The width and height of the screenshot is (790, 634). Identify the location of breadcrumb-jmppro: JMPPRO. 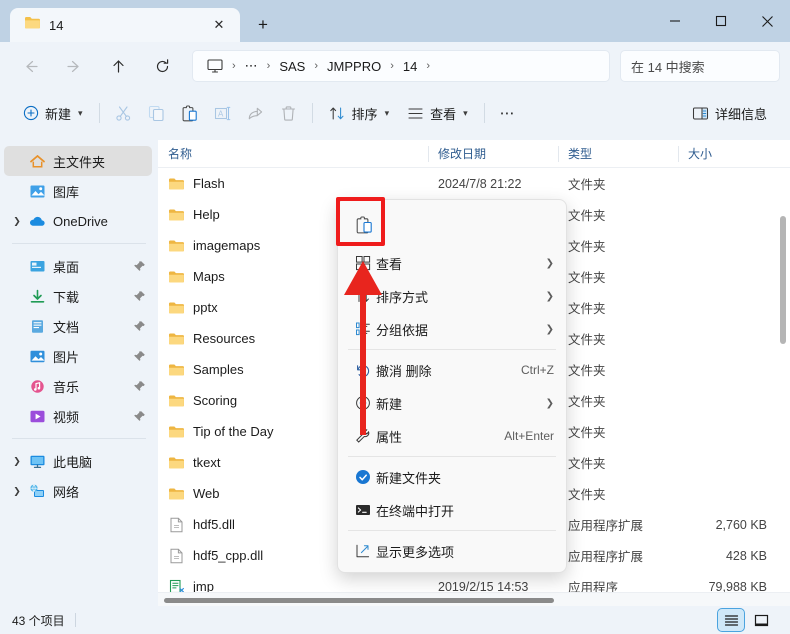
(354, 66).